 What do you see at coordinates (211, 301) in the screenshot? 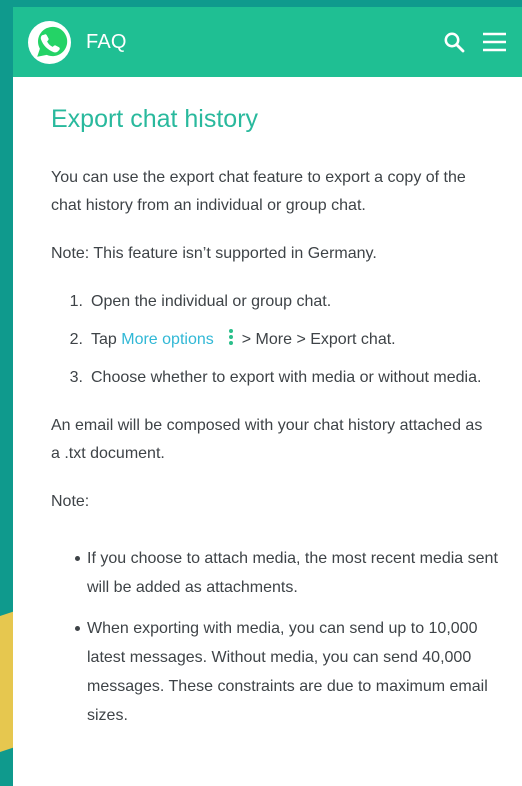
I see `step-text: Open the individual or group chat.` at bounding box center [211, 301].